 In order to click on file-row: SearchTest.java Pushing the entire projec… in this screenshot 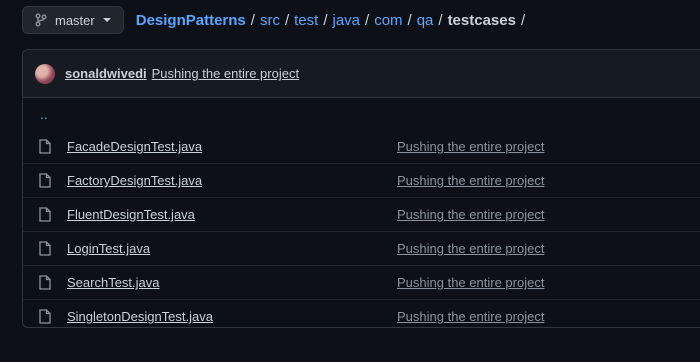, I will do `click(361, 282)`.